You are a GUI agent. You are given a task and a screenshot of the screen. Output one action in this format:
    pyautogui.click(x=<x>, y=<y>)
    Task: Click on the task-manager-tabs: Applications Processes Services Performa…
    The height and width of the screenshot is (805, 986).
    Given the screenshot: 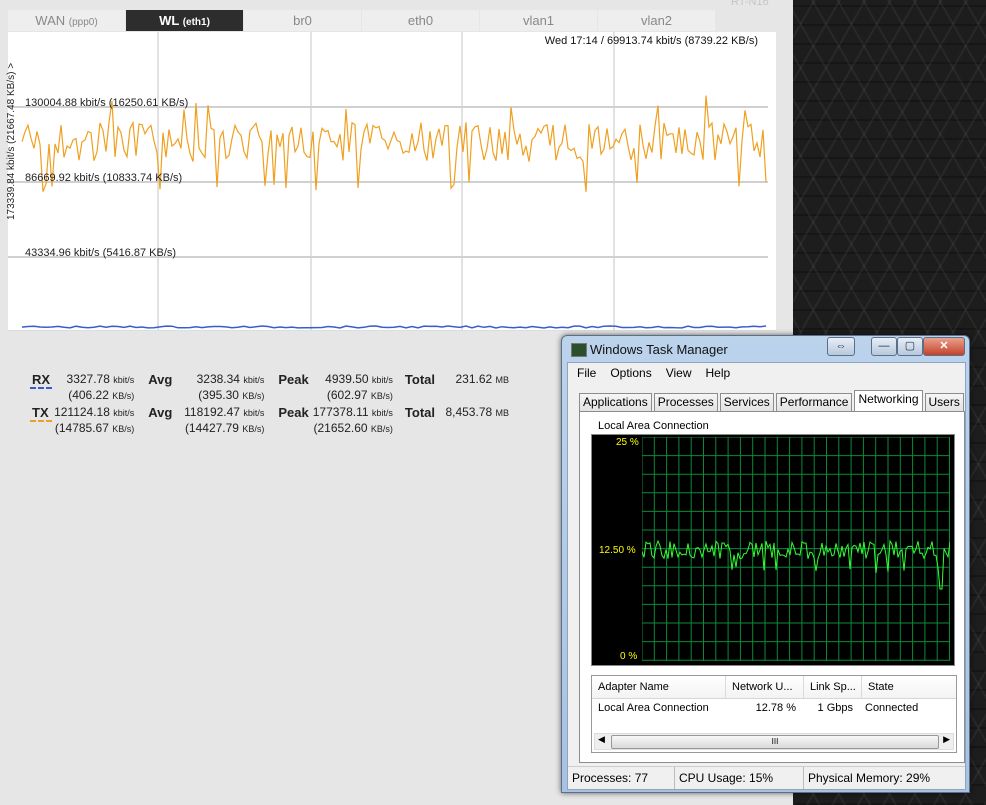 What is the action you would take?
    pyautogui.click(x=772, y=401)
    